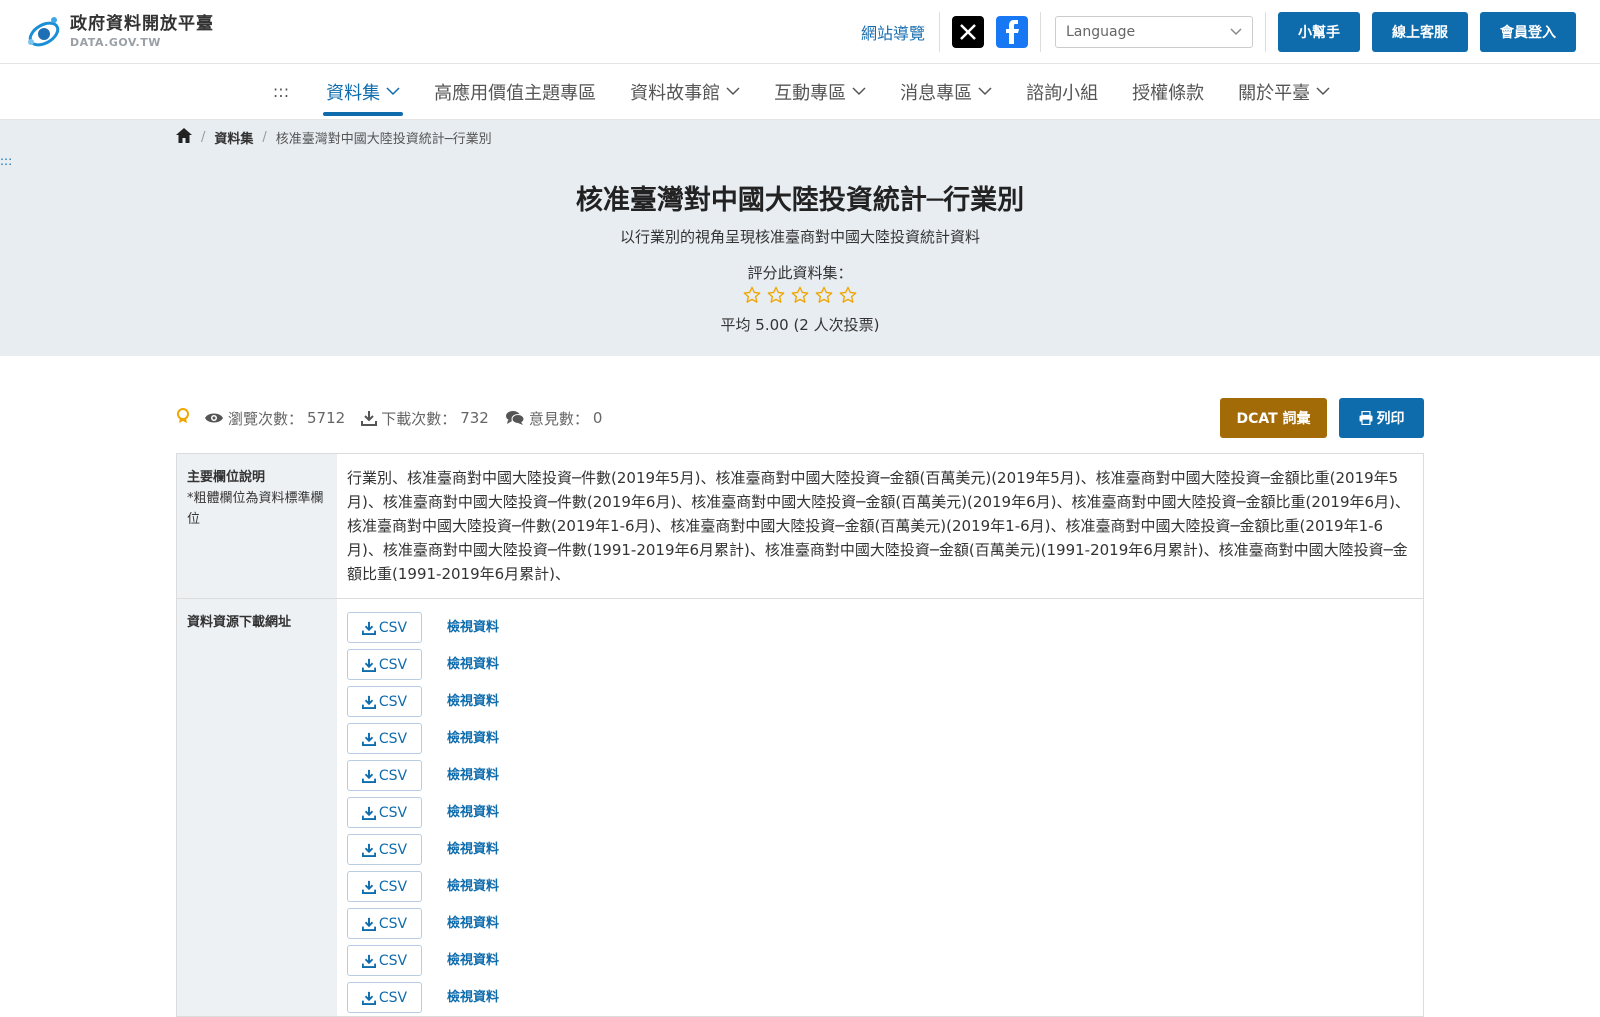 Image resolution: width=1600 pixels, height=1017 pixels. What do you see at coordinates (257, 807) in the screenshot?
I see `resources-header: 資料資源下載網址` at bounding box center [257, 807].